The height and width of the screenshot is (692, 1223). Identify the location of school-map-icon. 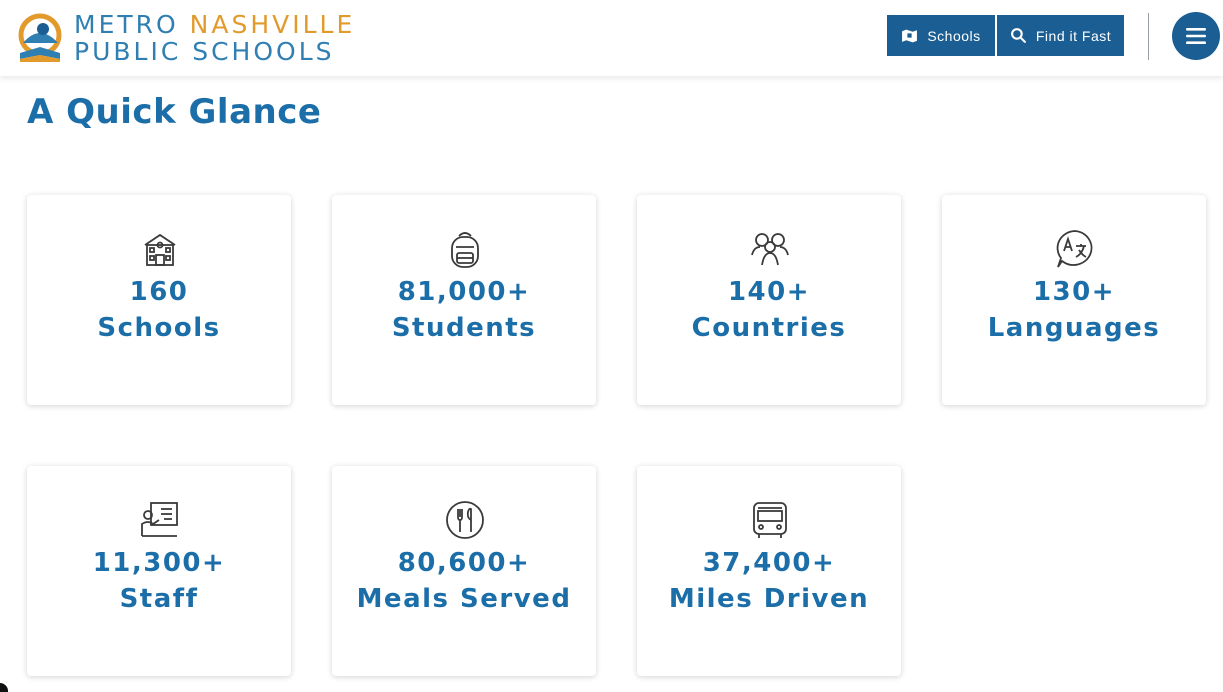
(910, 36).